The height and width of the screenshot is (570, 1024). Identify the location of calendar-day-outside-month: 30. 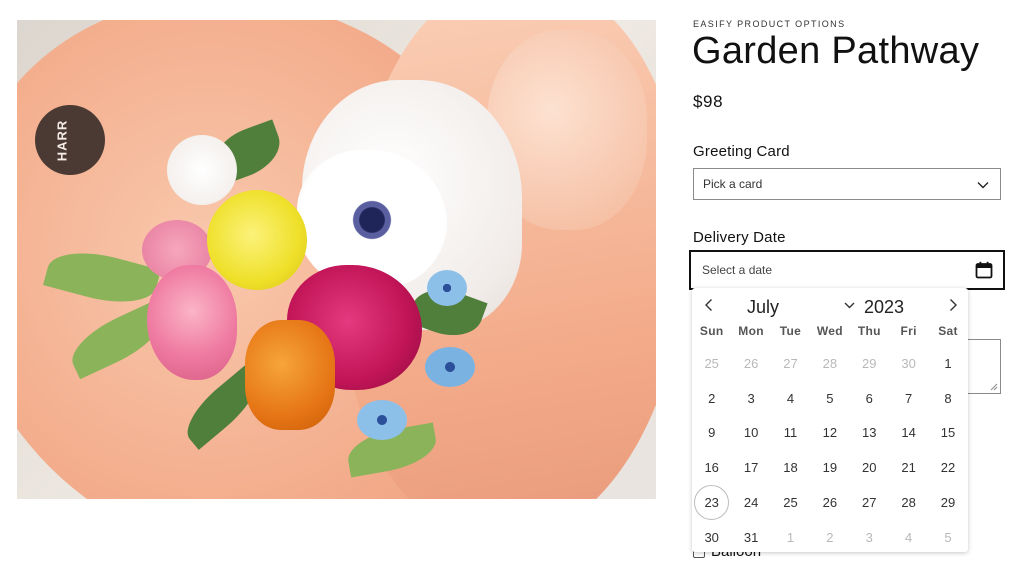
(908, 363).